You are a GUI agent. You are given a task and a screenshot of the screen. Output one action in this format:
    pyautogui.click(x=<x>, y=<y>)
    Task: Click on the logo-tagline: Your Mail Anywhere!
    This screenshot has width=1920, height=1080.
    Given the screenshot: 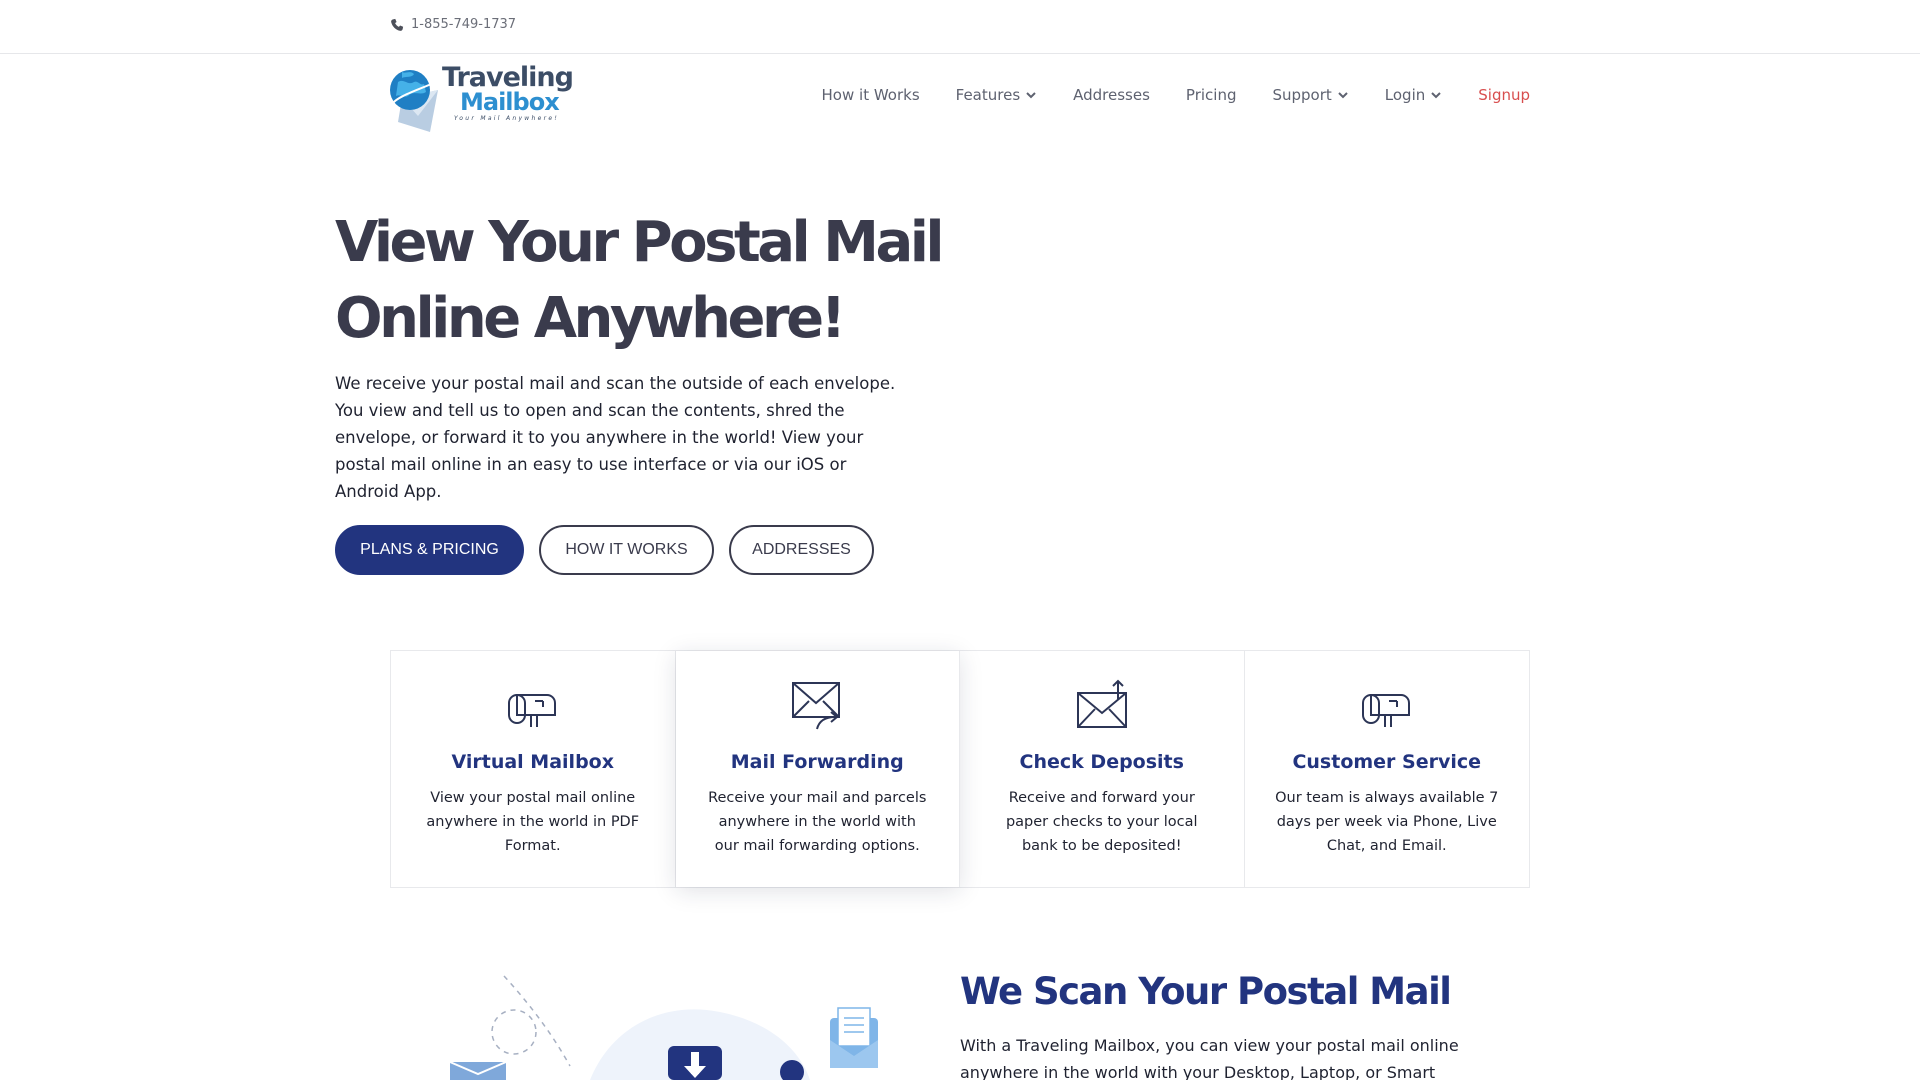 What is the action you would take?
    pyautogui.click(x=507, y=118)
    